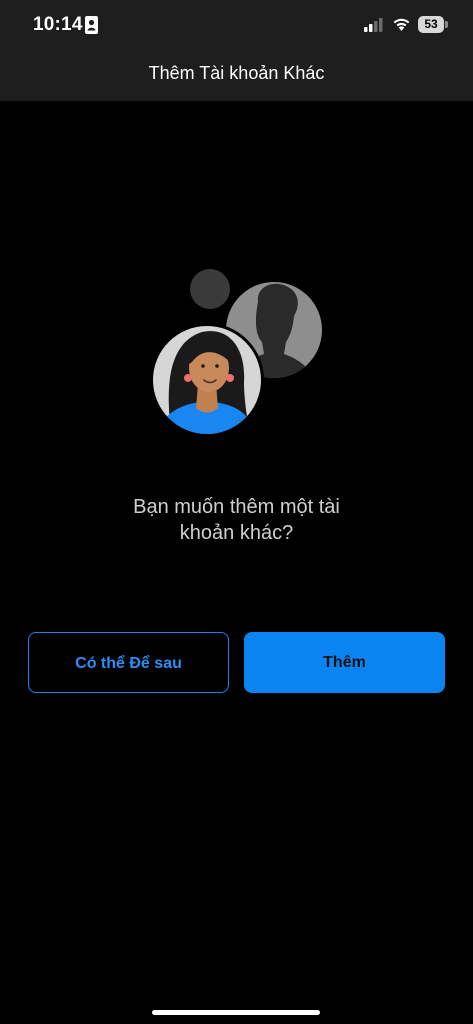 This screenshot has width=473, height=1024. What do you see at coordinates (240, 352) in the screenshot?
I see `accounts-avatars-illustration` at bounding box center [240, 352].